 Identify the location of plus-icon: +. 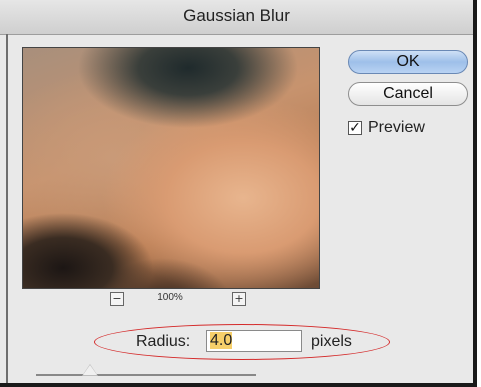
(239, 298).